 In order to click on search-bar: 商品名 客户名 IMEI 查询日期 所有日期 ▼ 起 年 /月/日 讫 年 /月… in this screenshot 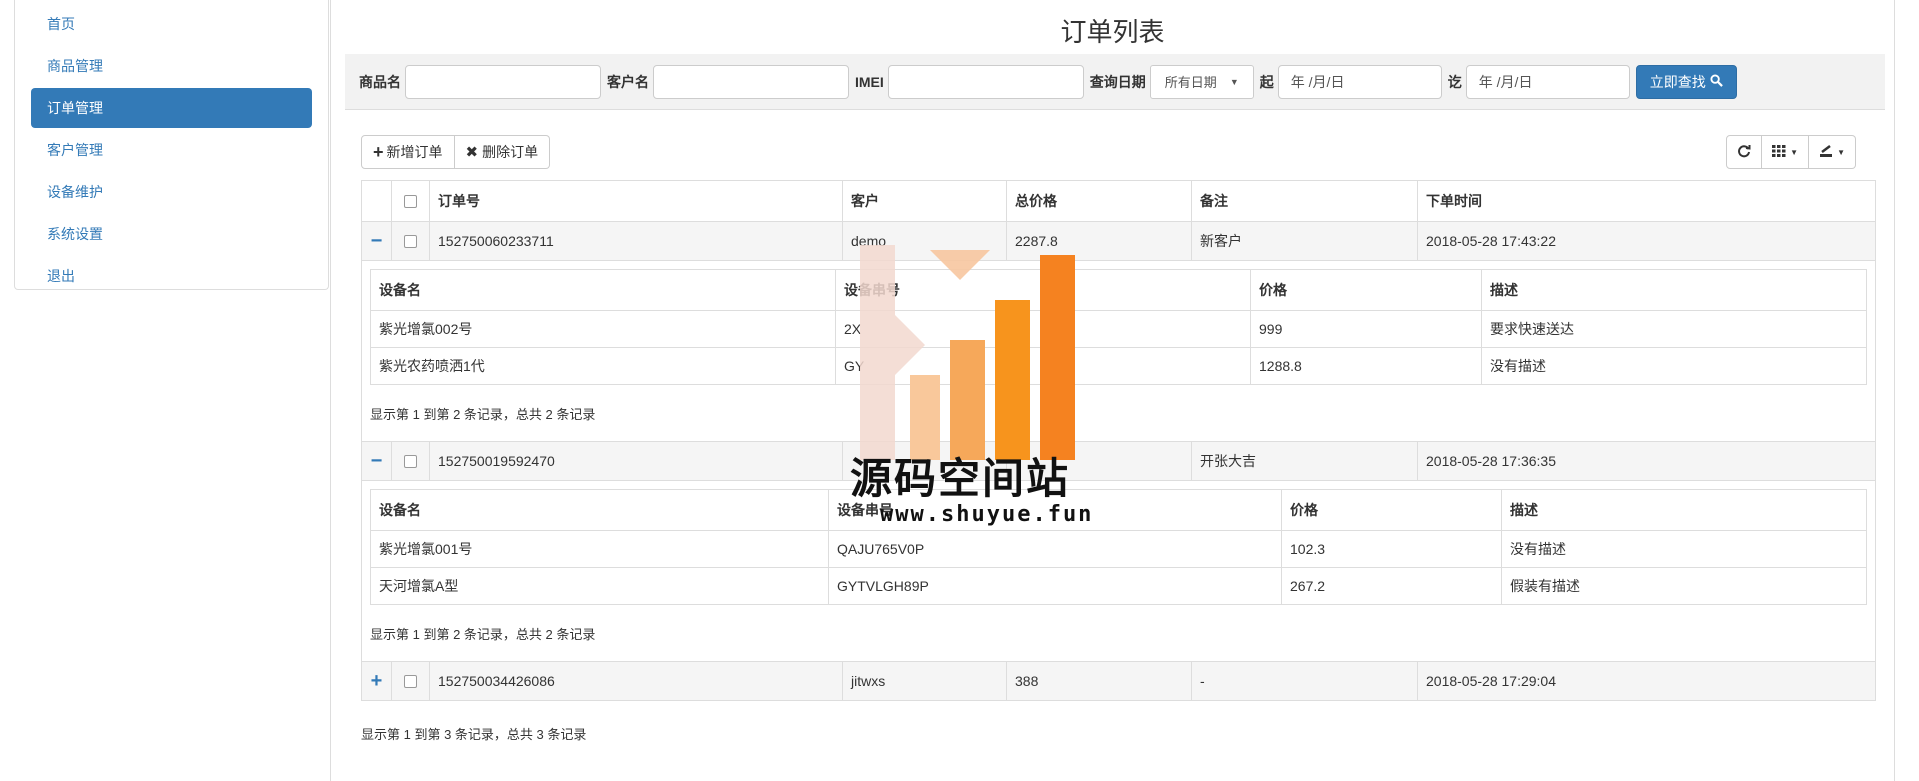, I will do `click(1115, 82)`.